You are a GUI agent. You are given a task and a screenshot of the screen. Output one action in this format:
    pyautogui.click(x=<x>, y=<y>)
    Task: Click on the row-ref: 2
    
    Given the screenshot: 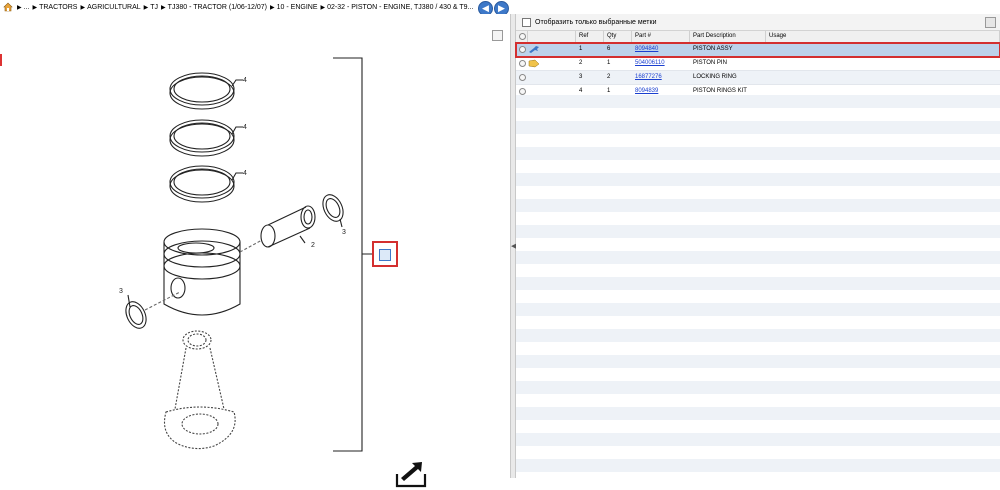 What is the action you would take?
    pyautogui.click(x=581, y=63)
    